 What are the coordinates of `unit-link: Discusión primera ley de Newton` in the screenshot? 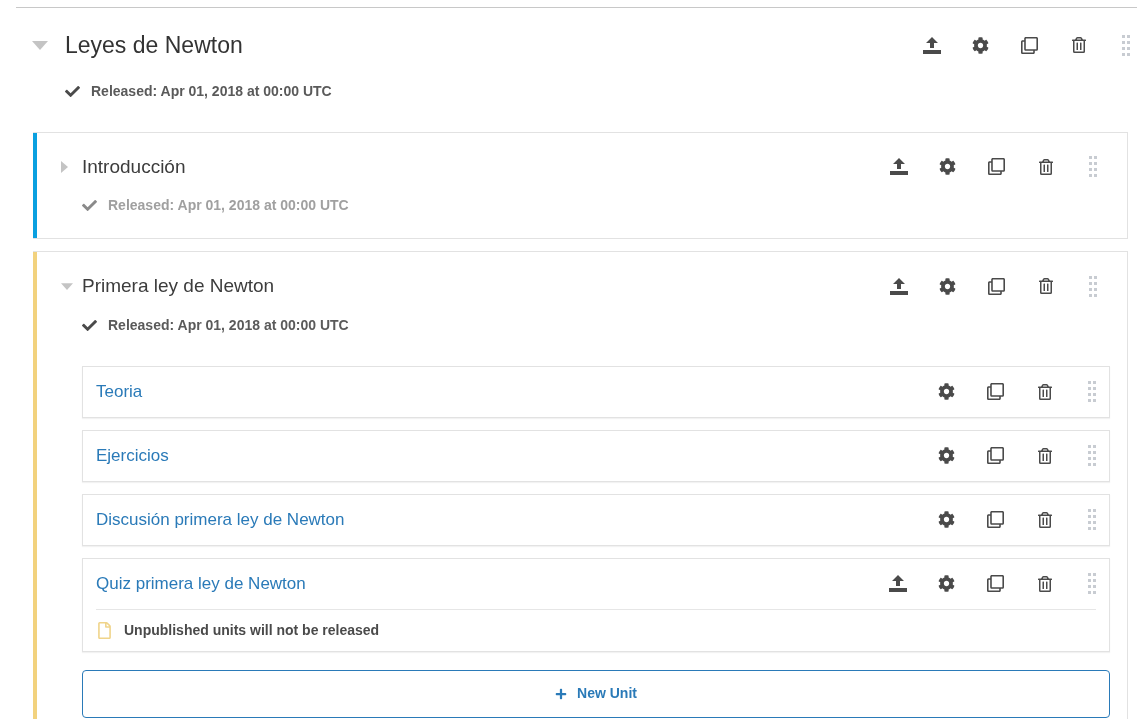 It's located at (484, 519).